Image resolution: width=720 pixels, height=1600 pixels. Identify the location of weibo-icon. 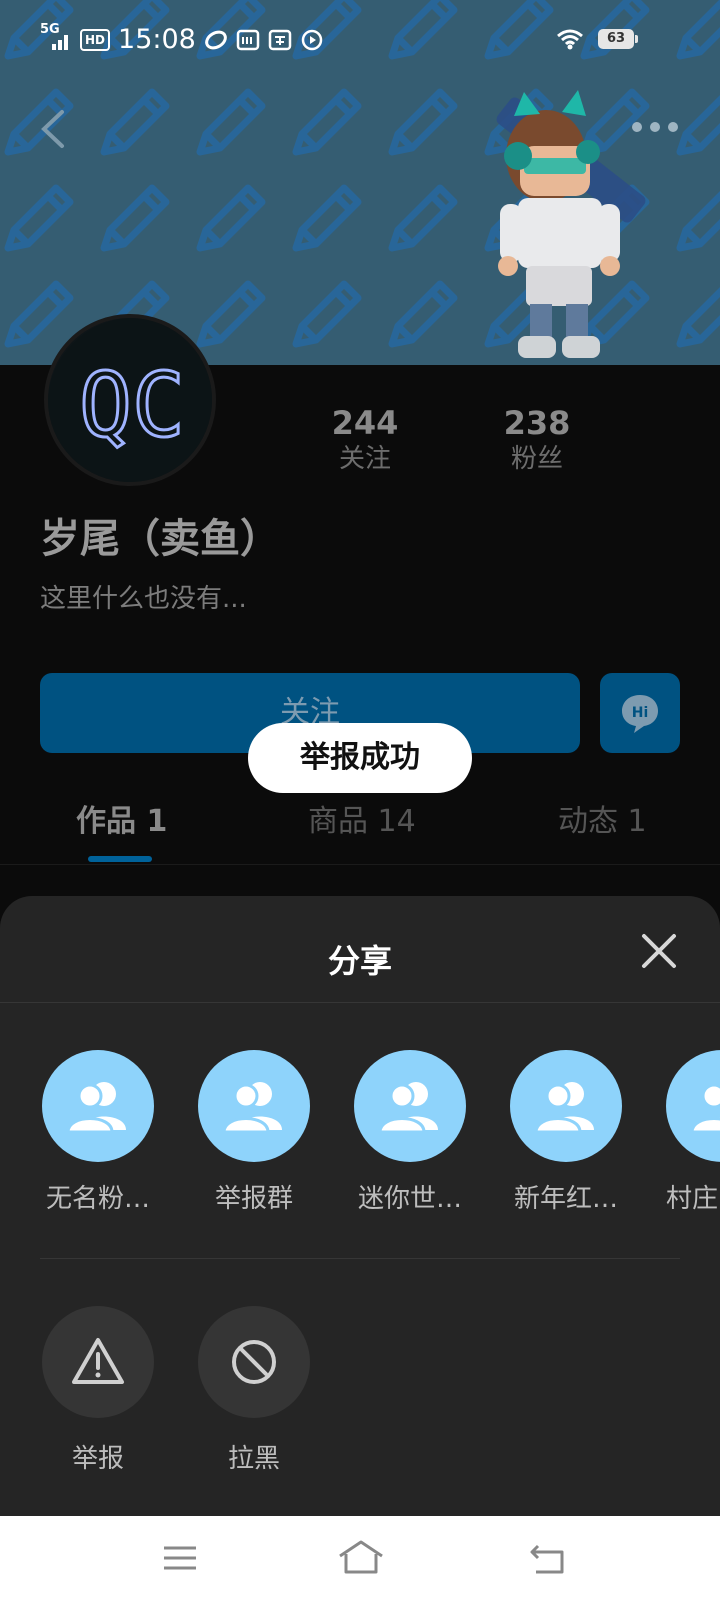
(215, 39).